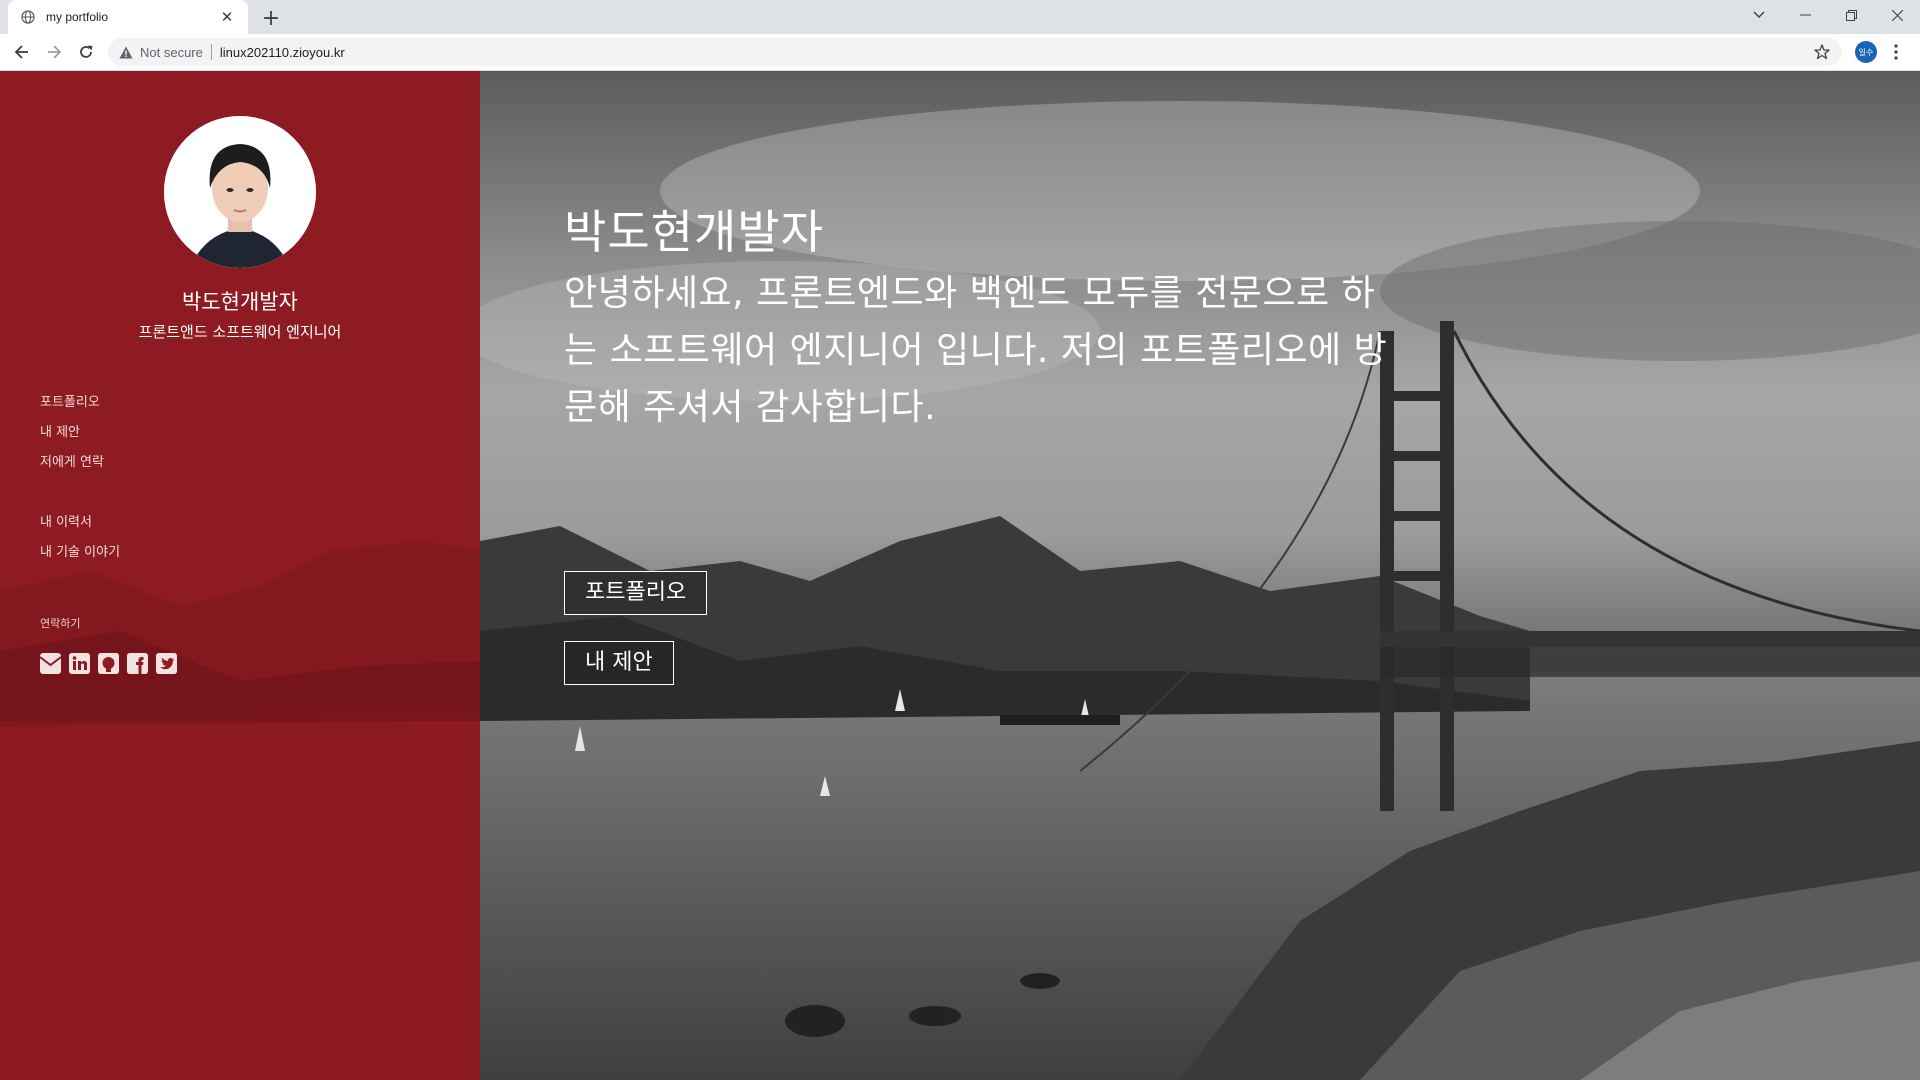 The width and height of the screenshot is (1920, 1080). What do you see at coordinates (271, 18) in the screenshot?
I see `new-tab-button: +` at bounding box center [271, 18].